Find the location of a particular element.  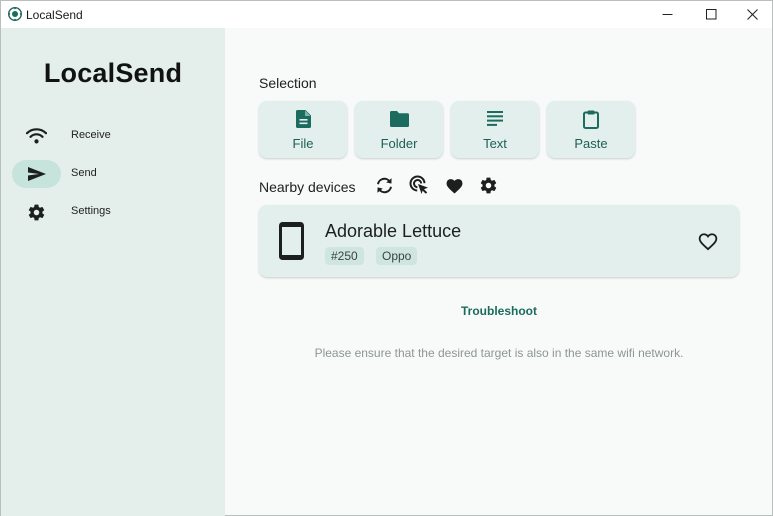

maximize-icon is located at coordinates (710, 14).